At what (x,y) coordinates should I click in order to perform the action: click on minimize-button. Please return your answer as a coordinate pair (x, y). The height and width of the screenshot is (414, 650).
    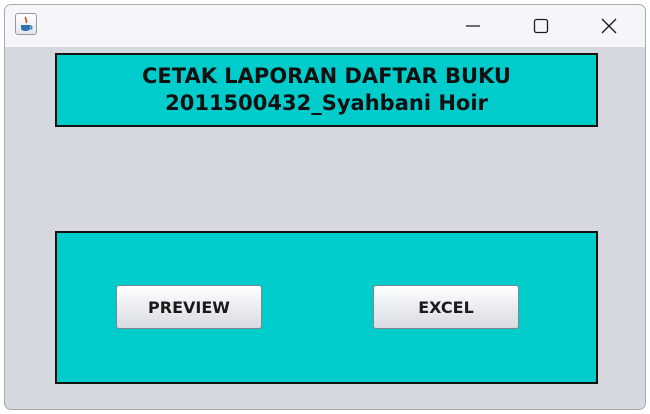
    Looking at the image, I should click on (473, 26).